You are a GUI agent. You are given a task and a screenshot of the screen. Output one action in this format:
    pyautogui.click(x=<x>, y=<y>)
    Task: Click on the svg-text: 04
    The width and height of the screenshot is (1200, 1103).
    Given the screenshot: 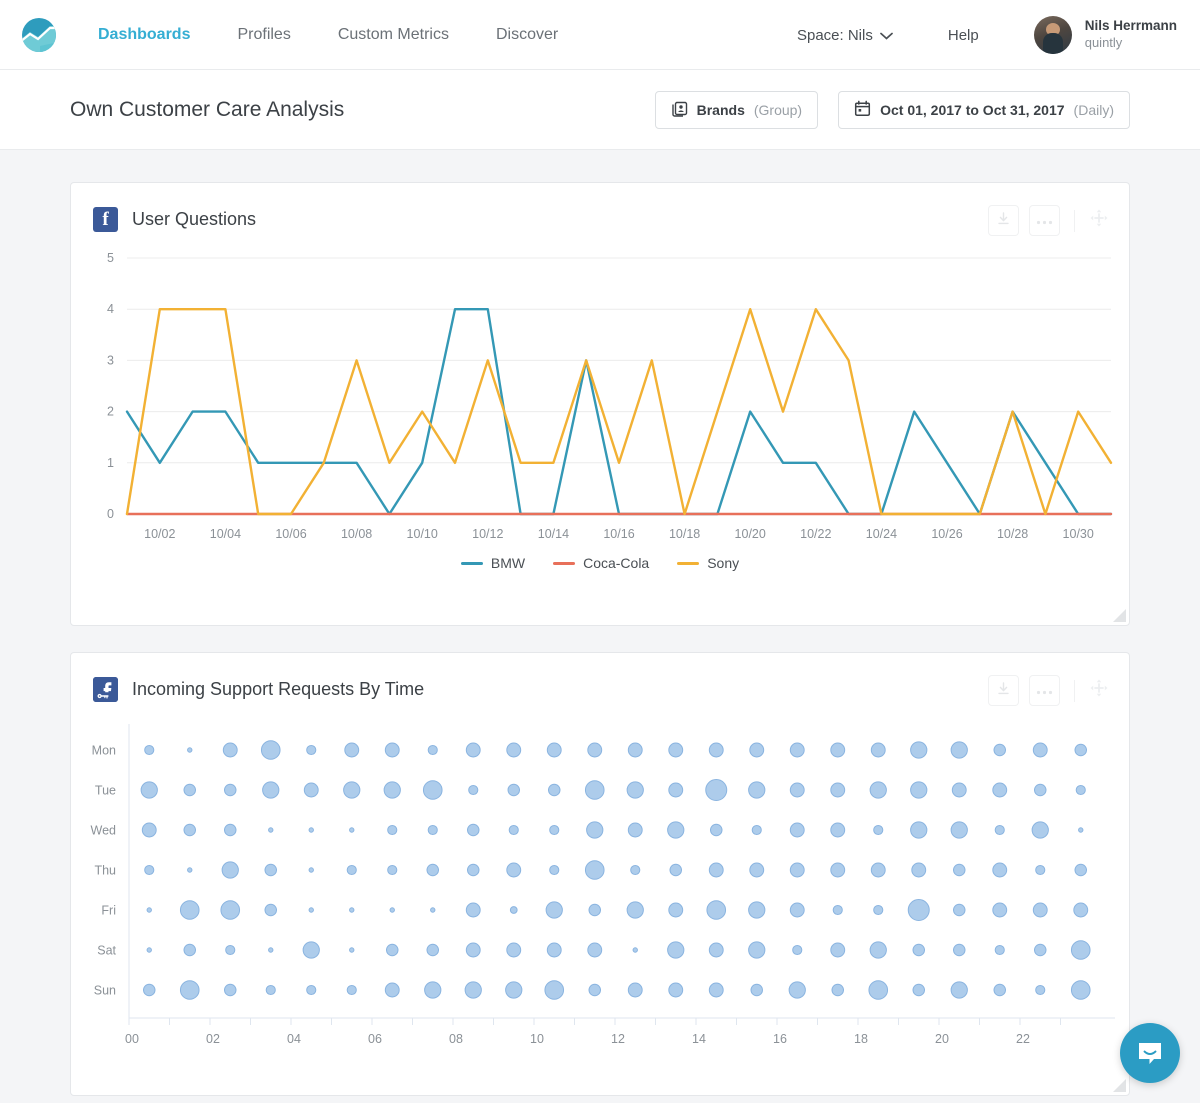 What is the action you would take?
    pyautogui.click(x=294, y=1039)
    